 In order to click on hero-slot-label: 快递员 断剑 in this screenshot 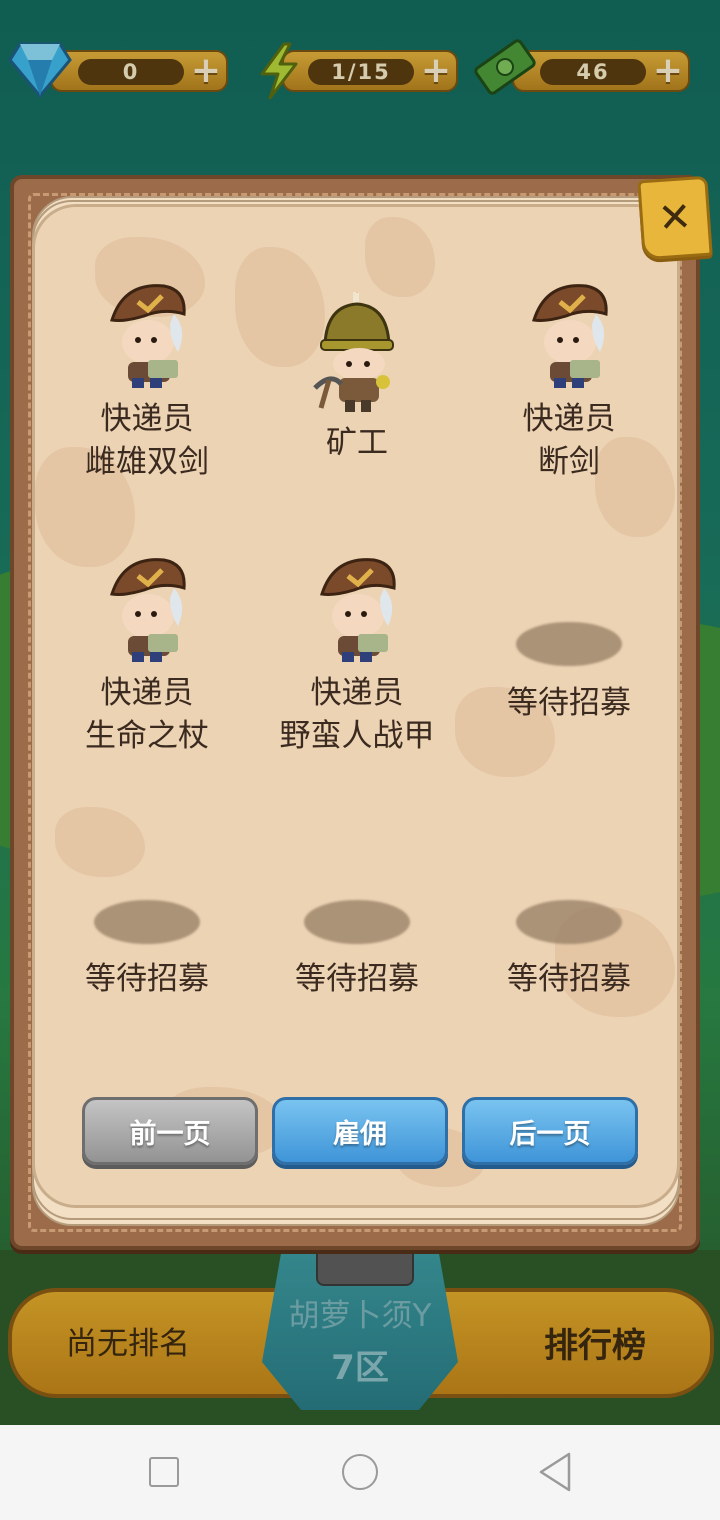, I will do `click(569, 440)`.